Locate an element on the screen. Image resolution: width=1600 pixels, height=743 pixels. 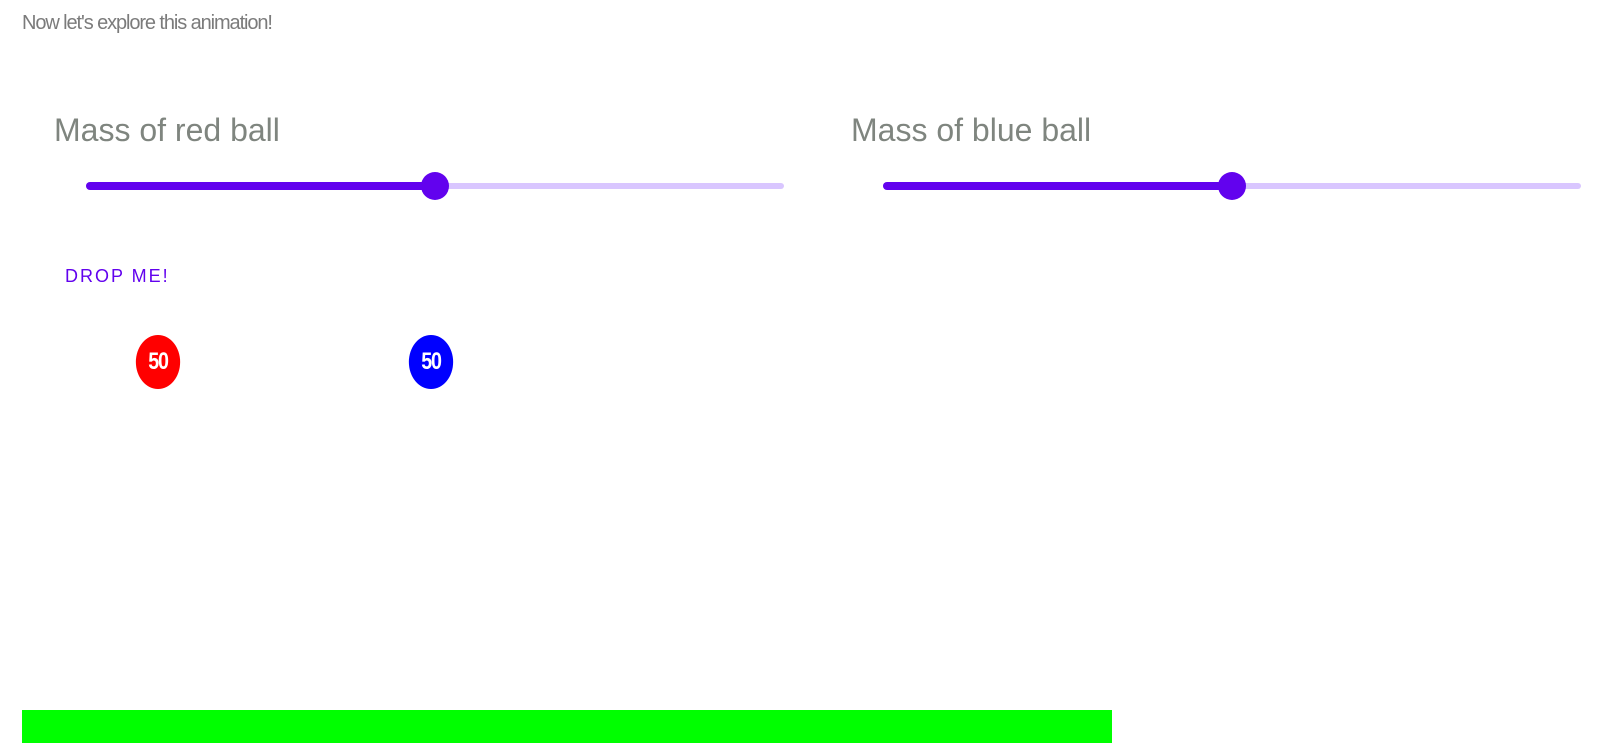
red-ball: 50 is located at coordinates (158, 362).